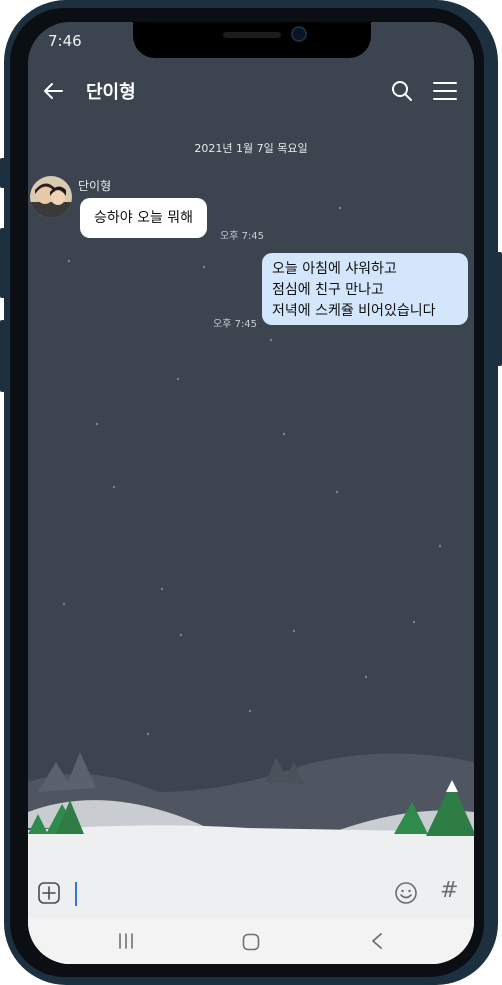 The height and width of the screenshot is (985, 502). I want to click on outgoing-message-bubble: 오늘 아침에 샤워하고 점심에 친구 만나고 저녁에 스케쥴 비어있습니다, so click(365, 289).